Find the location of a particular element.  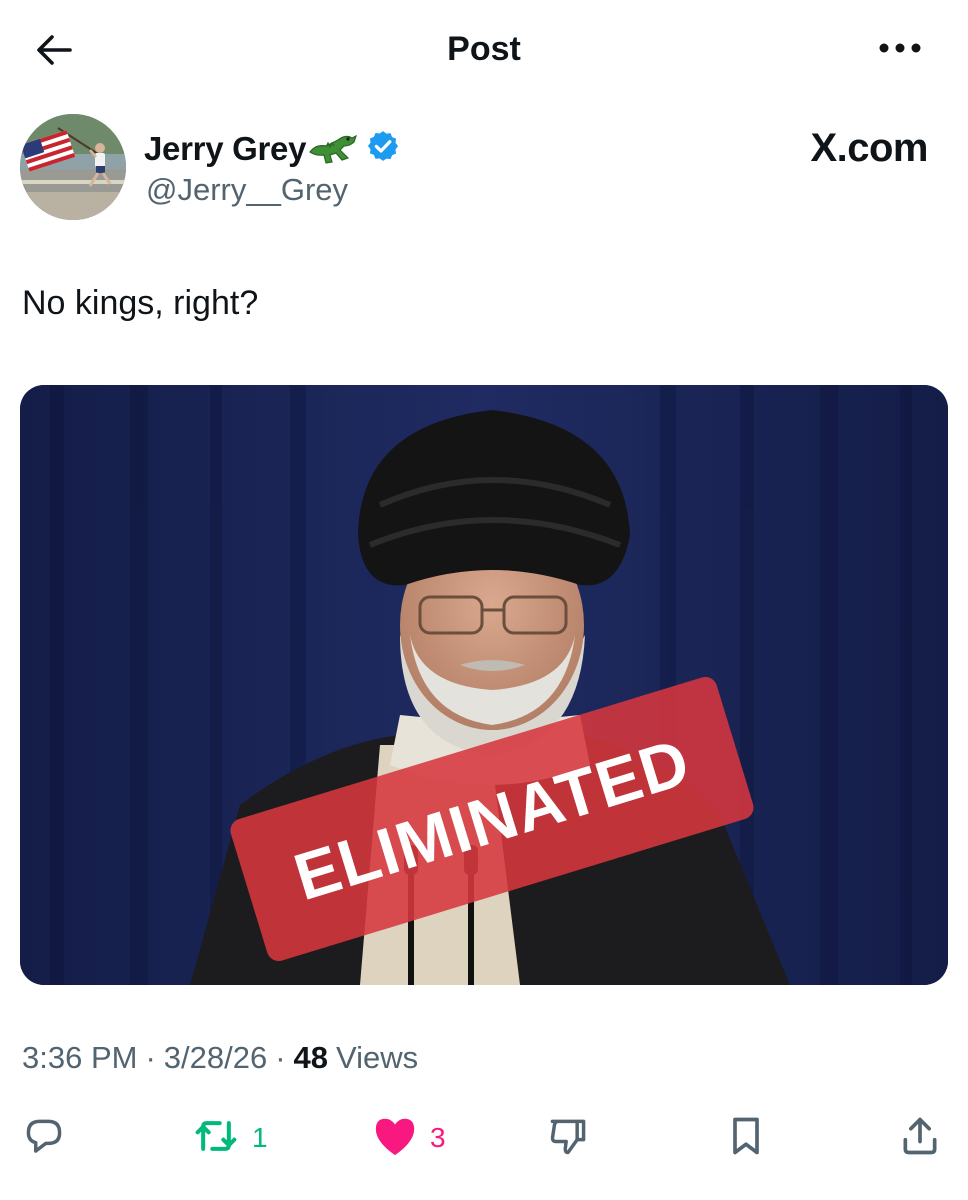

reply-icon is located at coordinates (44, 1138).